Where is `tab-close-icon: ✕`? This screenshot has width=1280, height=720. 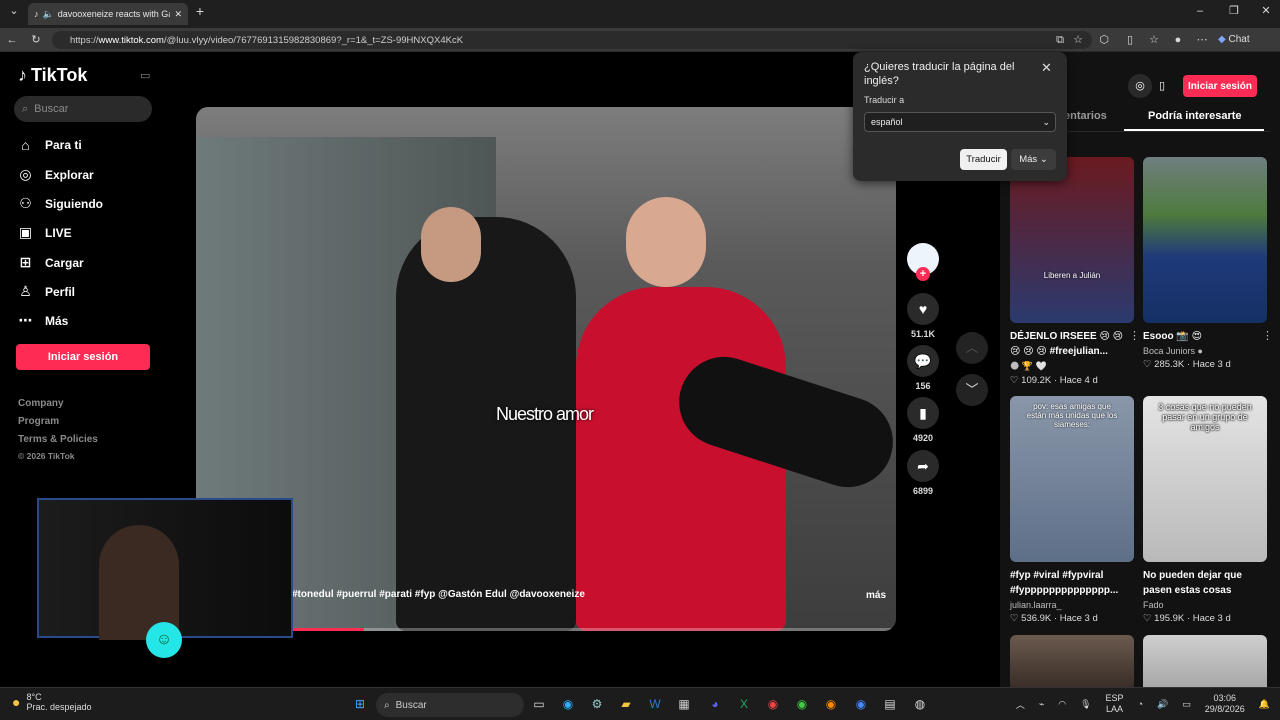 tab-close-icon: ✕ is located at coordinates (178, 14).